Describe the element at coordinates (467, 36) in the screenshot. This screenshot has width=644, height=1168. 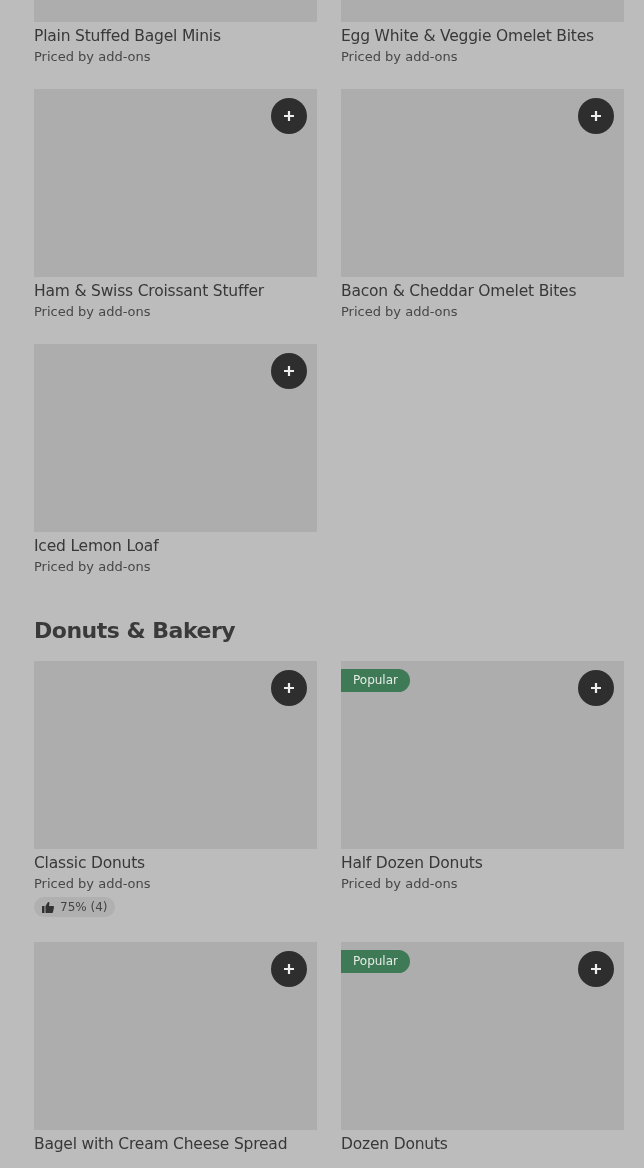
I see `item-name: Egg White & Veggie Omelet Bites` at that location.